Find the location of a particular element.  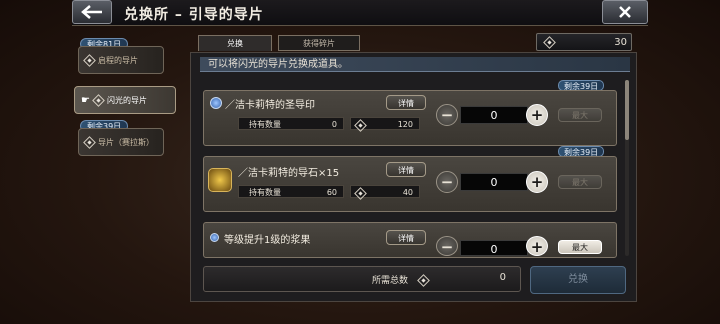

sidebar-item-silas-fragment: 导片（赛拉斯） is located at coordinates (121, 142).